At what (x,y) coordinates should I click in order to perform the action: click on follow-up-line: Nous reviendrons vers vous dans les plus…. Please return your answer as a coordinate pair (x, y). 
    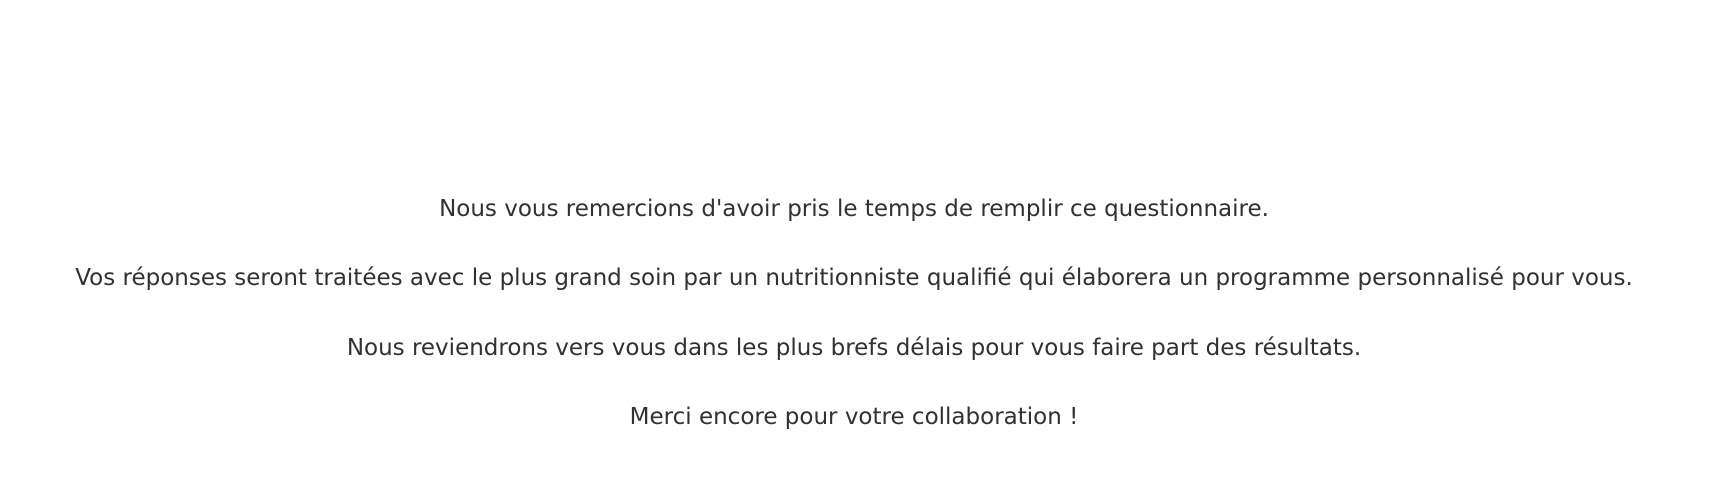
    Looking at the image, I should click on (854, 348).